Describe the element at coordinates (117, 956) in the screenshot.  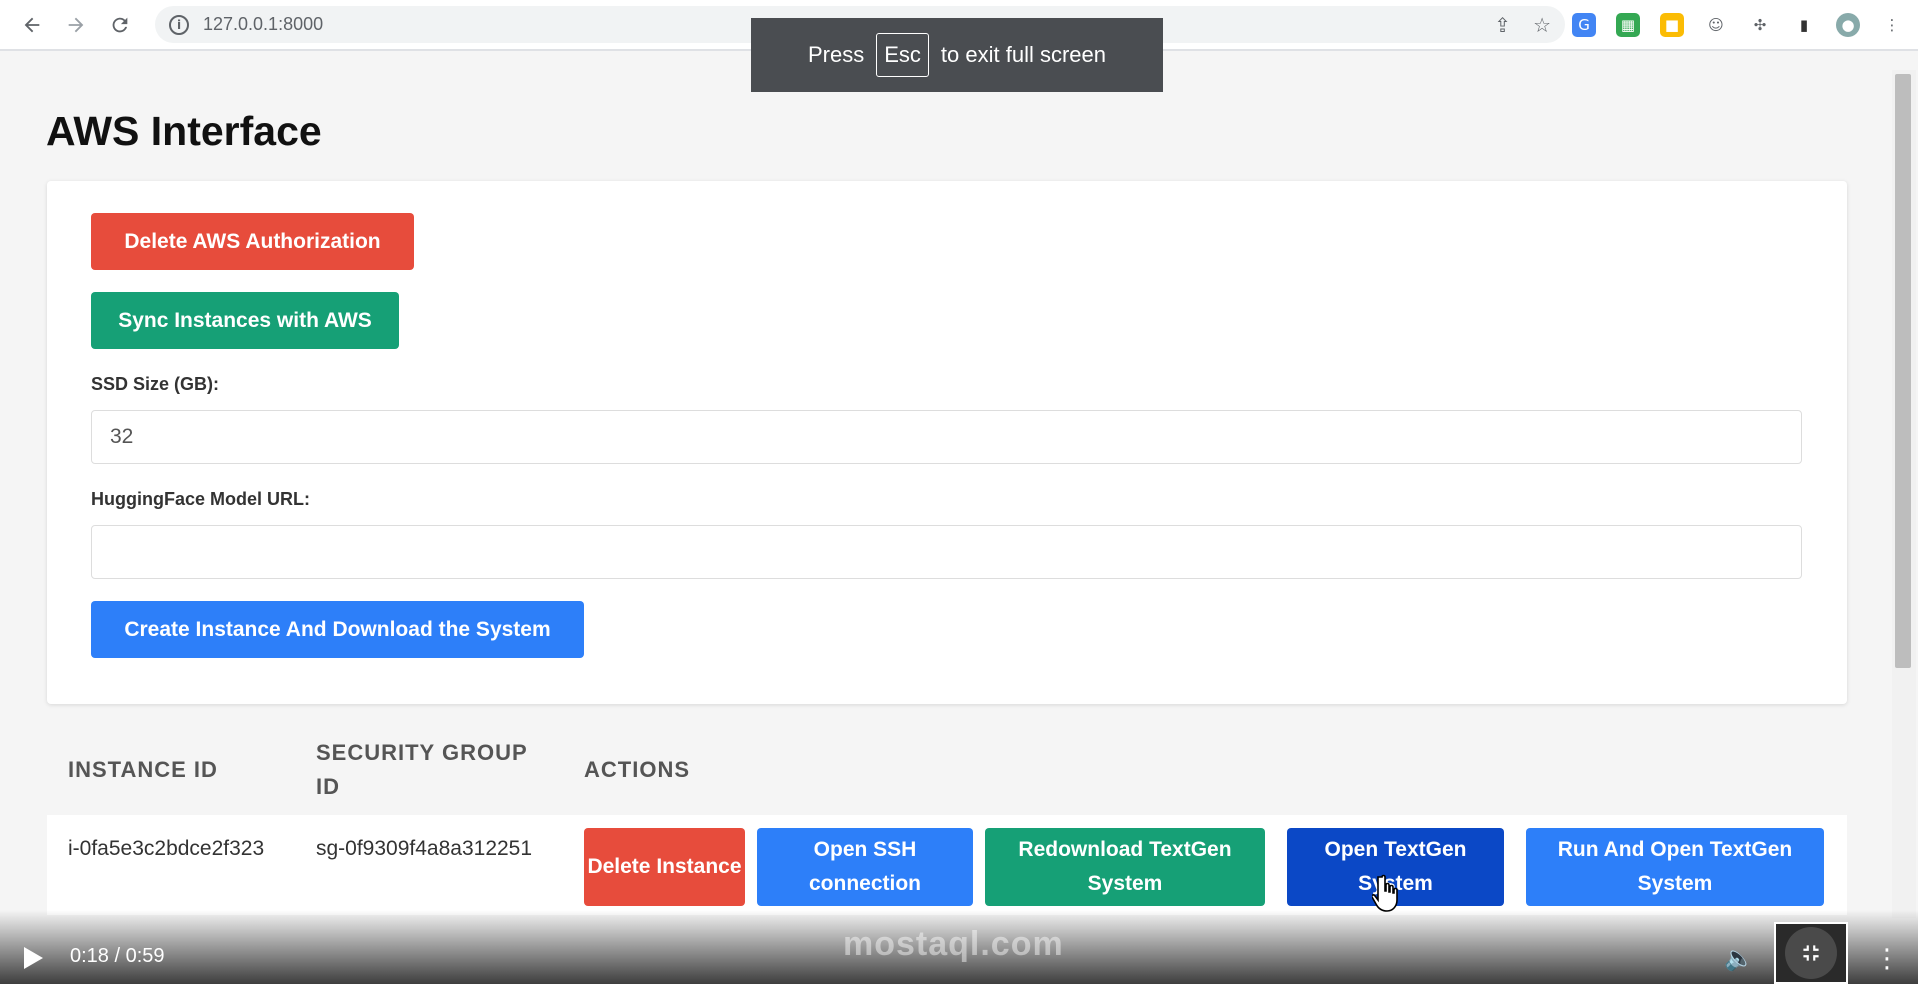
I see `video-time: 0:18 / 0:59` at that location.